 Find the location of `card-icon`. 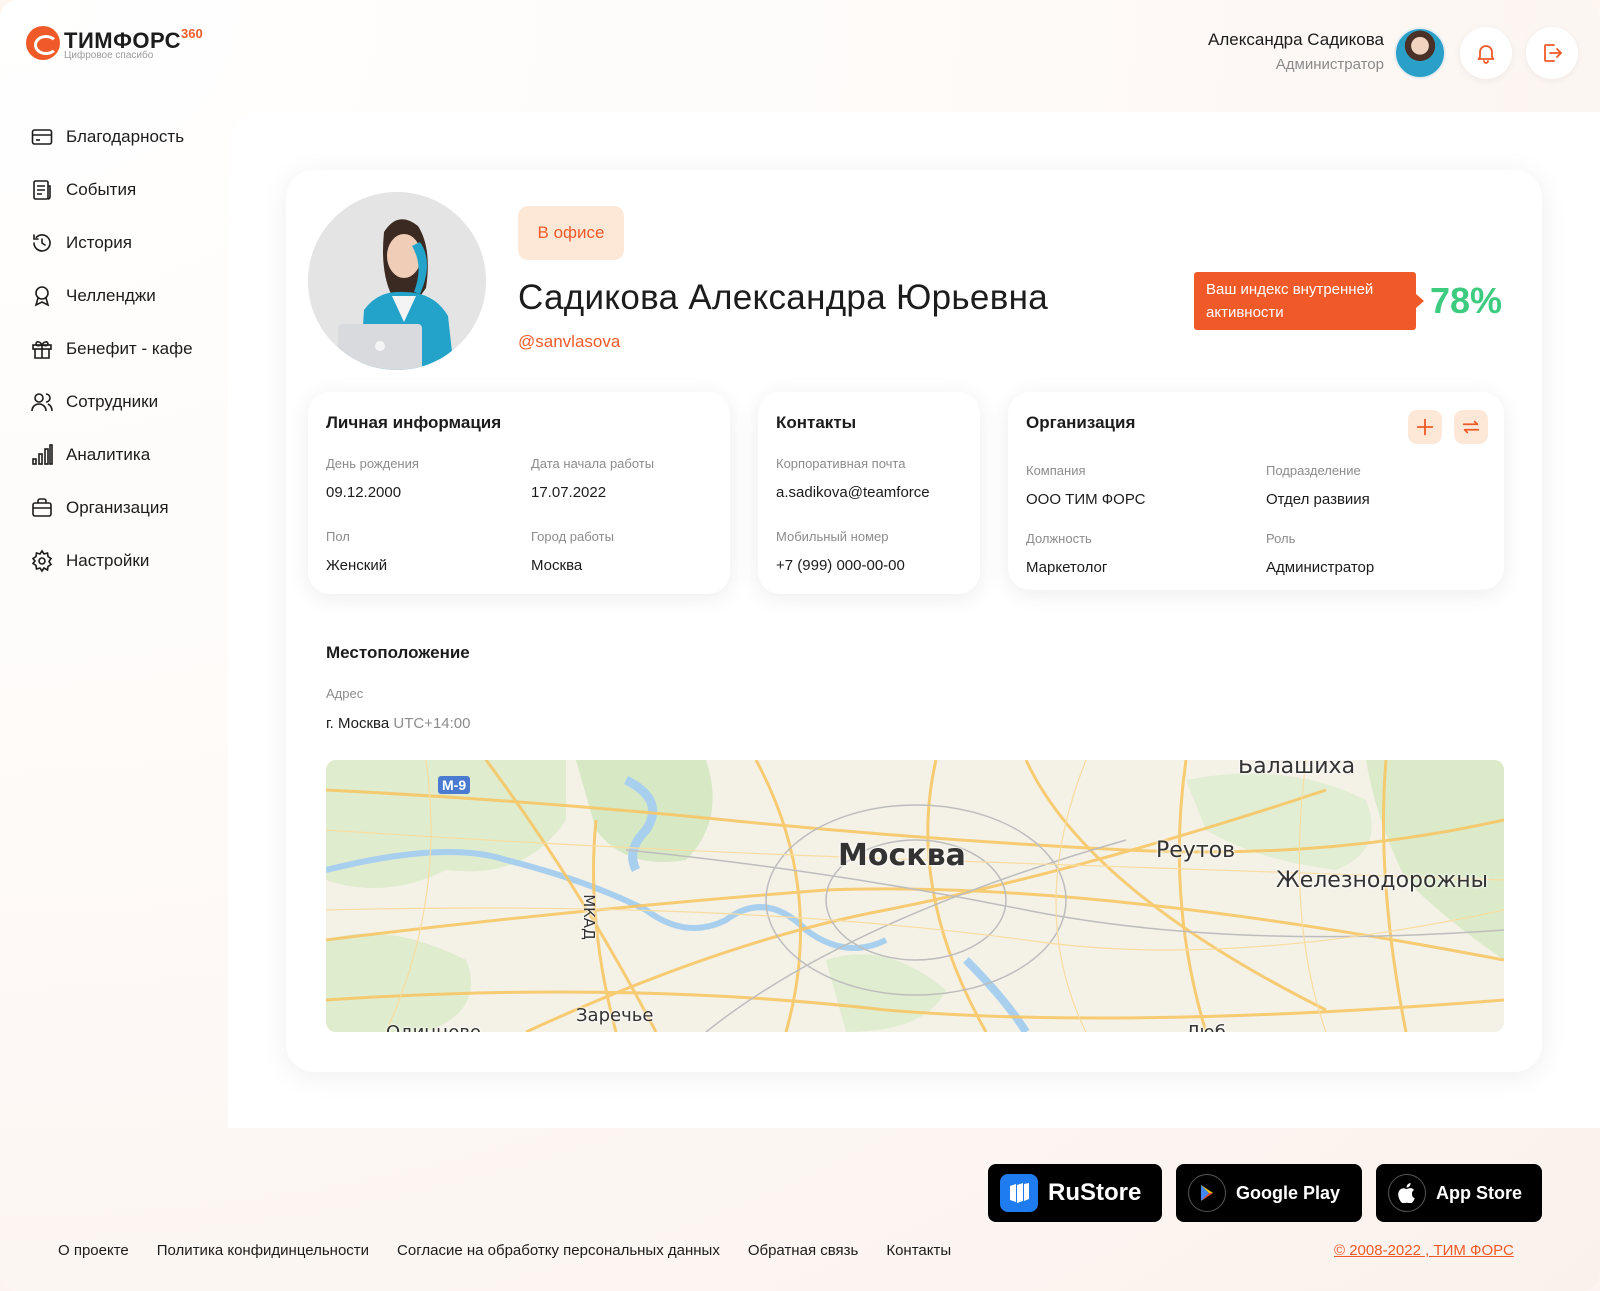

card-icon is located at coordinates (42, 136).